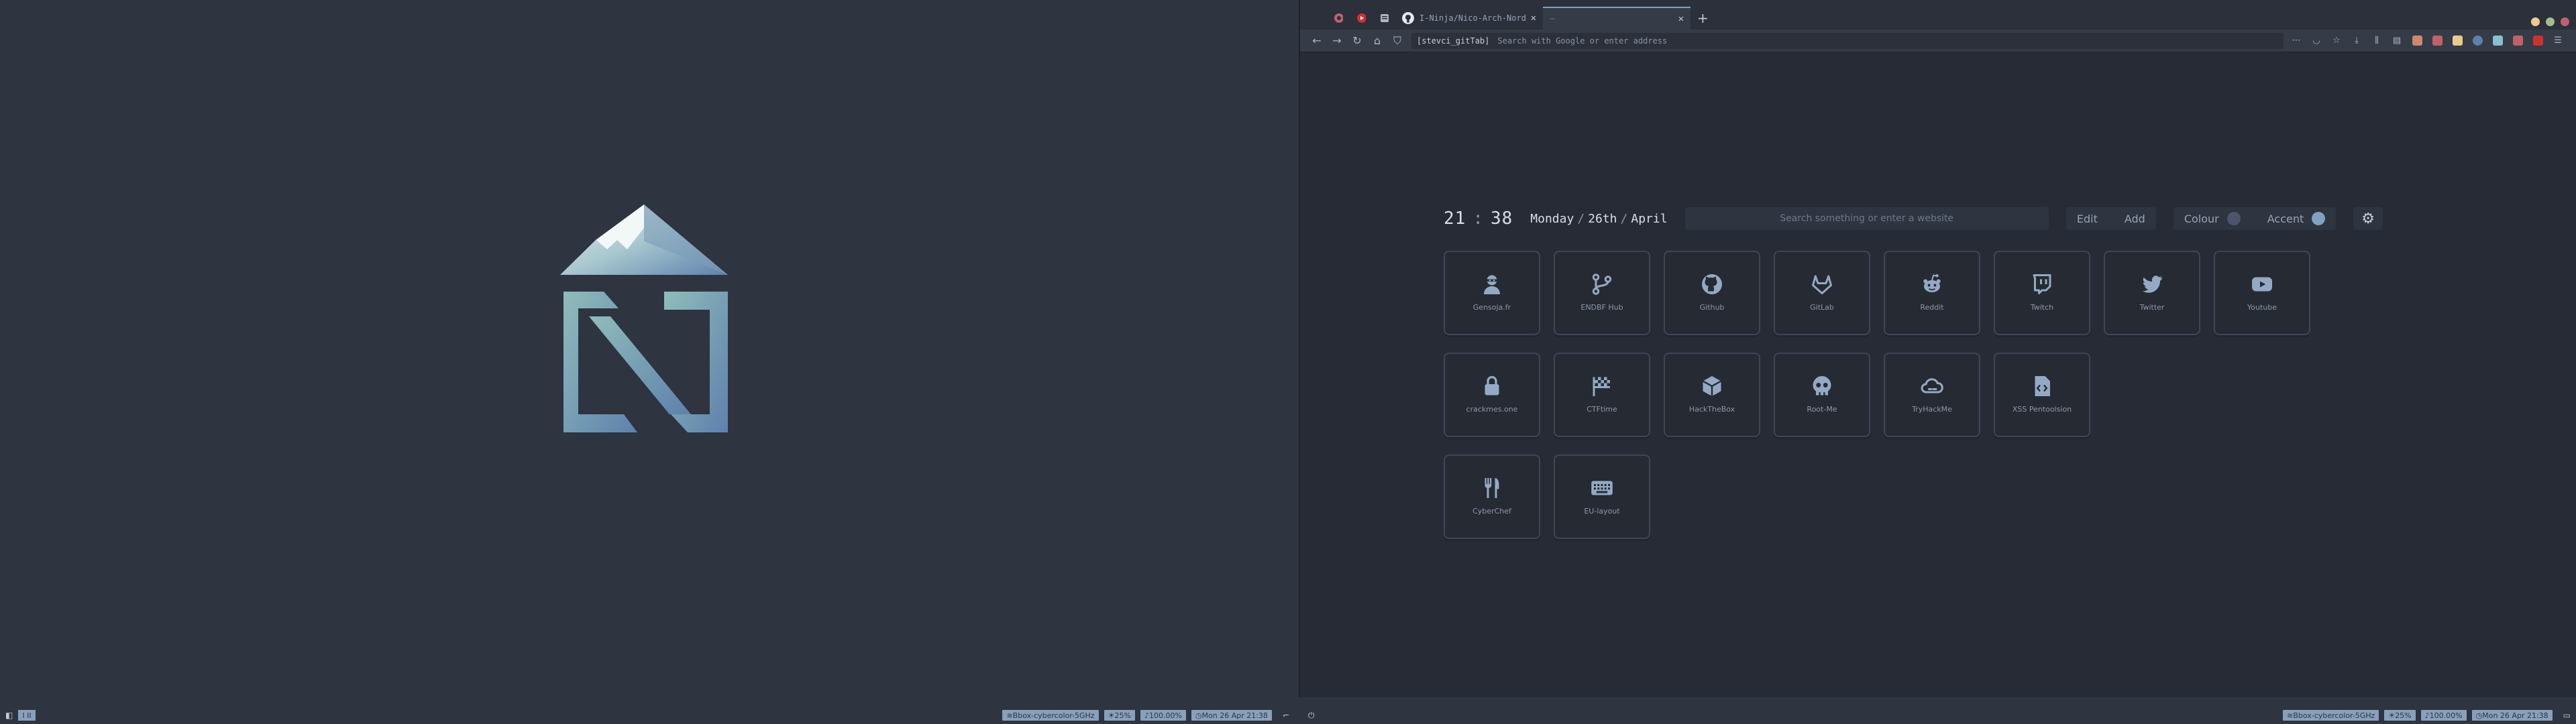 This screenshot has height=724, width=2576. I want to click on workspace-indicator: I II, so click(27, 715).